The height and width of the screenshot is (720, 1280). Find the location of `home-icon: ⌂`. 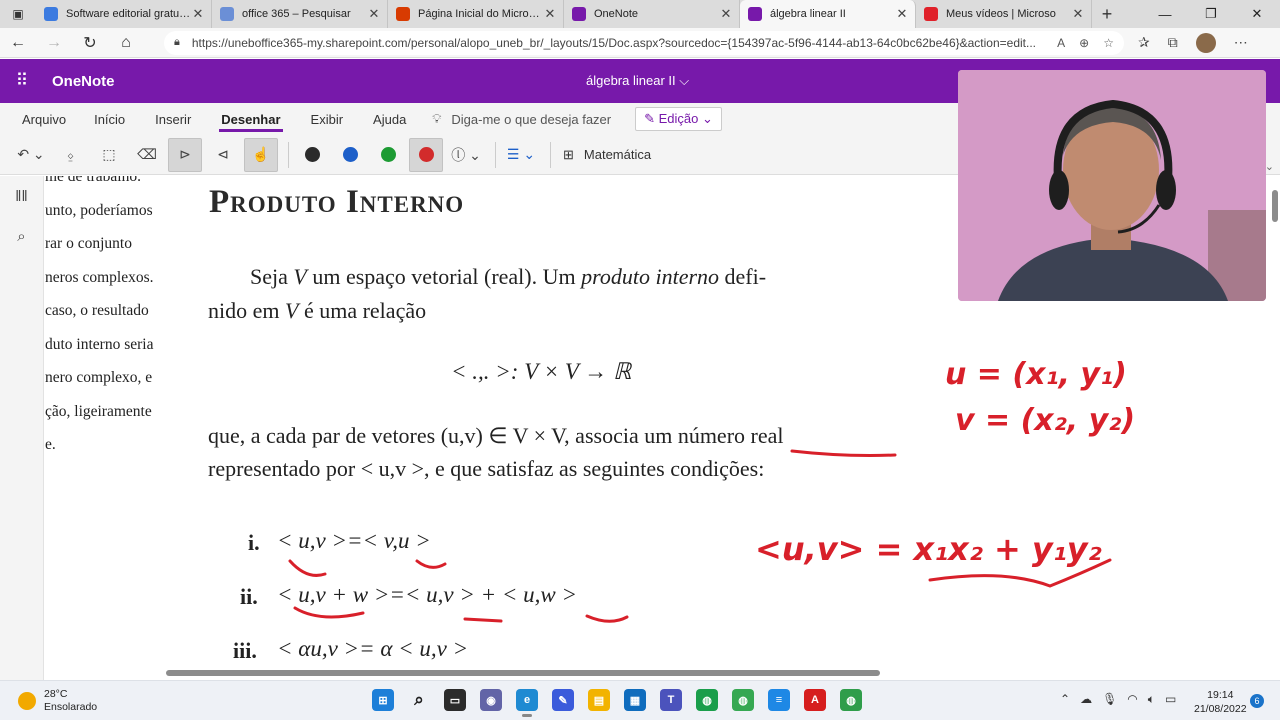

home-icon: ⌂ is located at coordinates (126, 43).